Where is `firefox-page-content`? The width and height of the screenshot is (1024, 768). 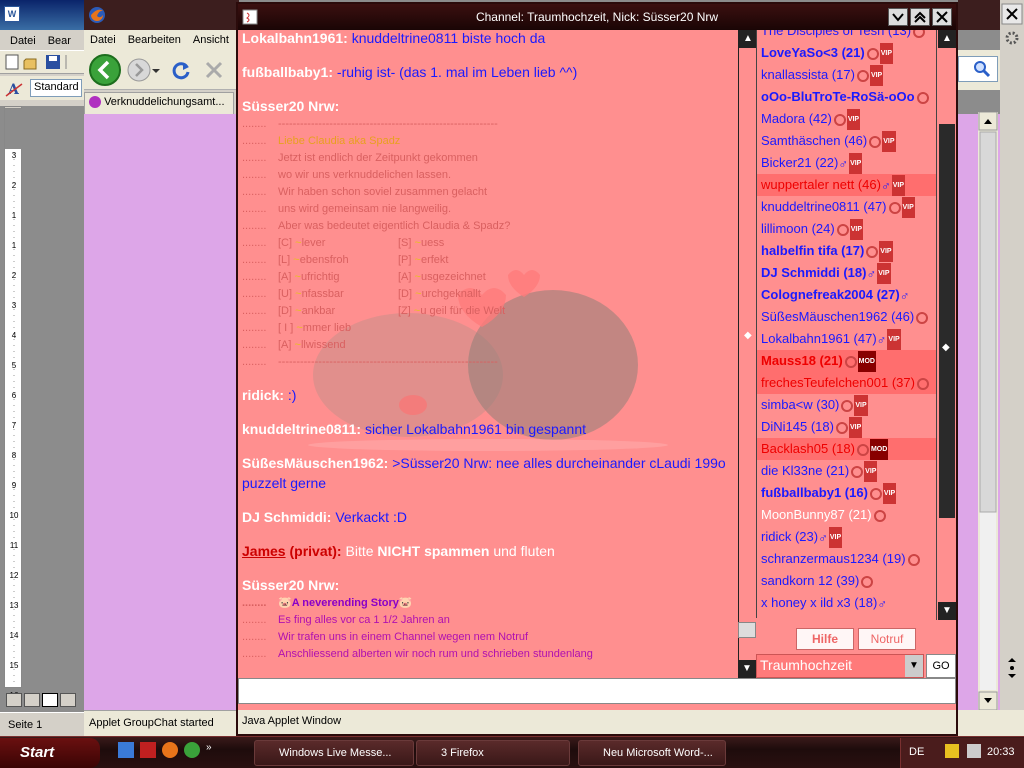 firefox-page-content is located at coordinates (161, 412).